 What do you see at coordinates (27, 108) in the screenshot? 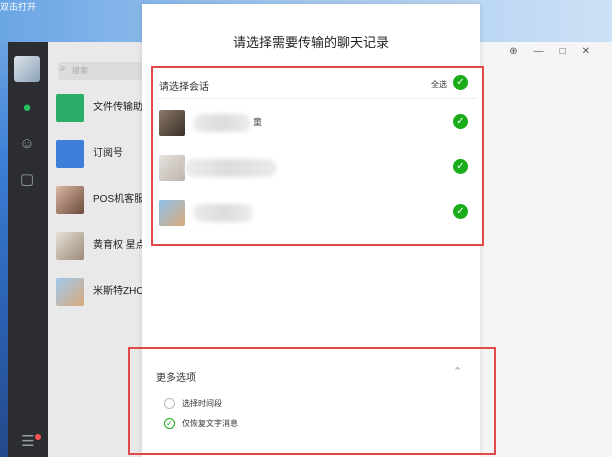
I see `chat-bubble-icon: ●` at bounding box center [27, 108].